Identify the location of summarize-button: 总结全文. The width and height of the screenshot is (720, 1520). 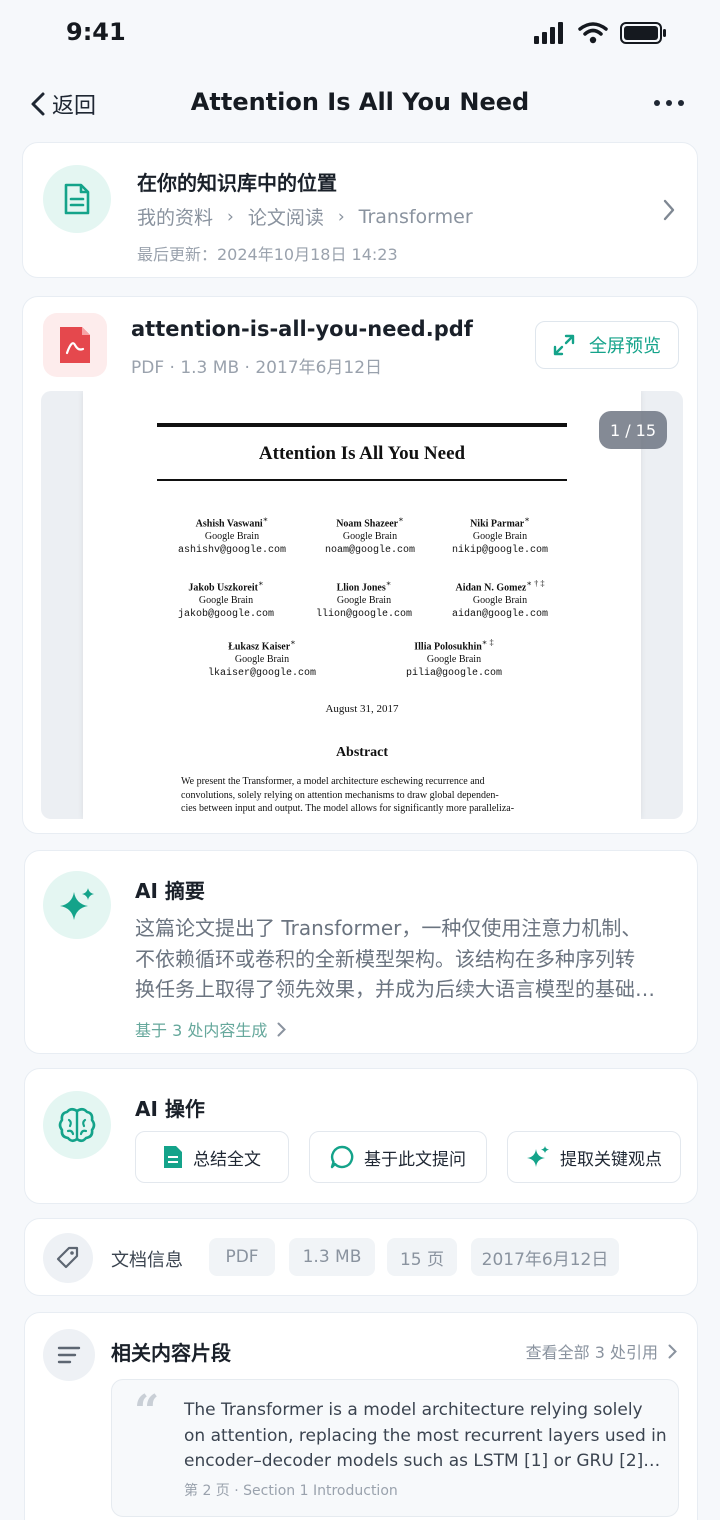
(212, 1157).